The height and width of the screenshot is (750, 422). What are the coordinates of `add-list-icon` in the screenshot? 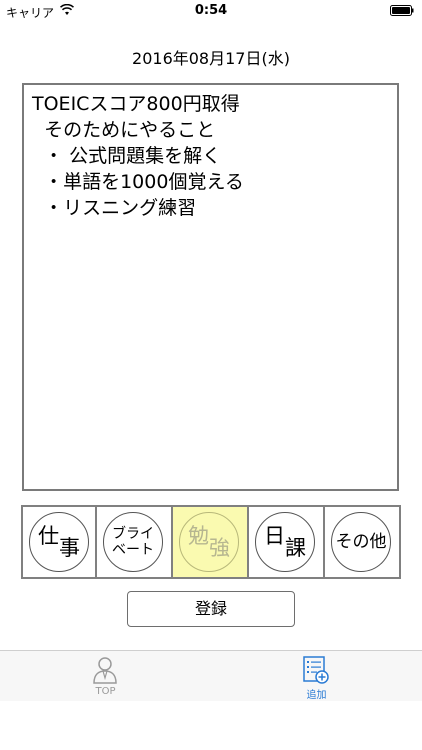 It's located at (316, 670).